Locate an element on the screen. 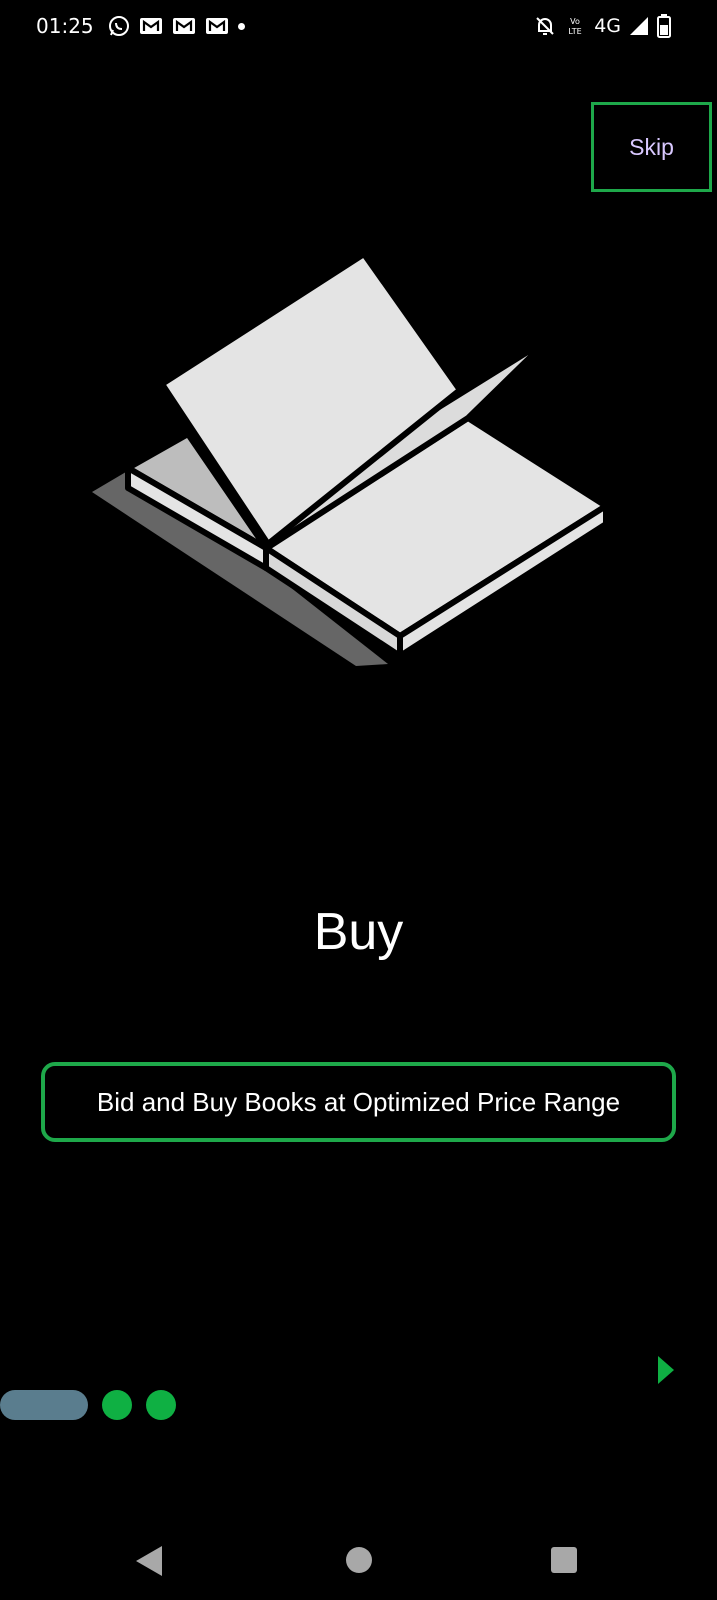 The height and width of the screenshot is (1600, 717). navigation-bar is located at coordinates (358, 1560).